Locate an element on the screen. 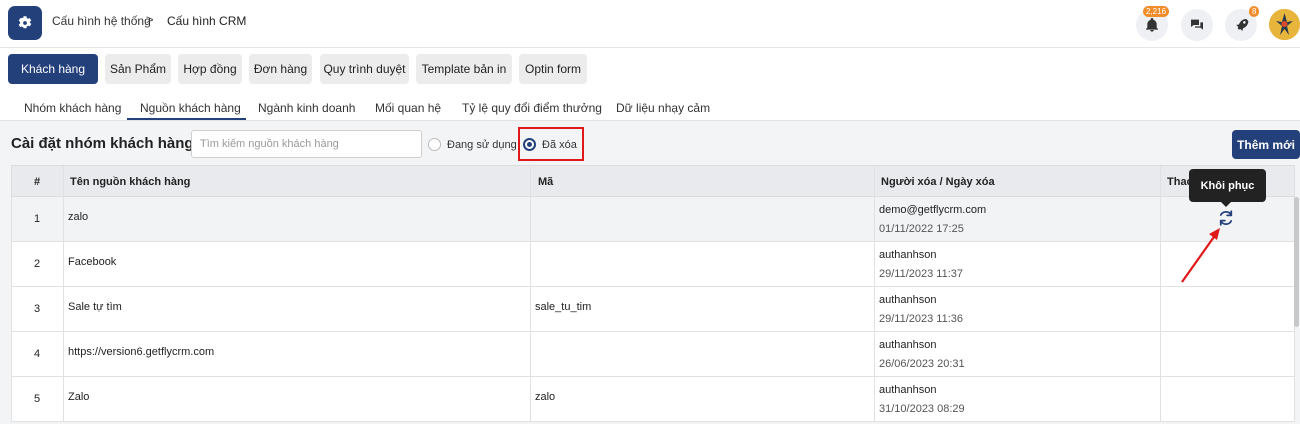 This screenshot has height=424, width=1300. gear-icon is located at coordinates (25, 22).